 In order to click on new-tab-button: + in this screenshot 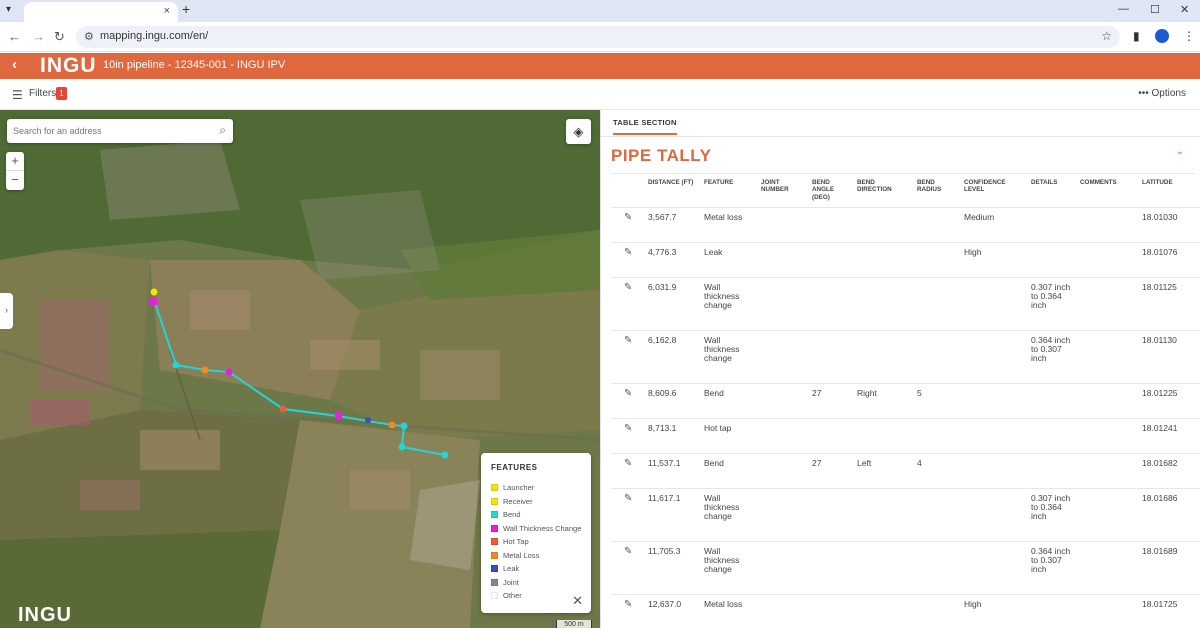, I will do `click(186, 9)`.